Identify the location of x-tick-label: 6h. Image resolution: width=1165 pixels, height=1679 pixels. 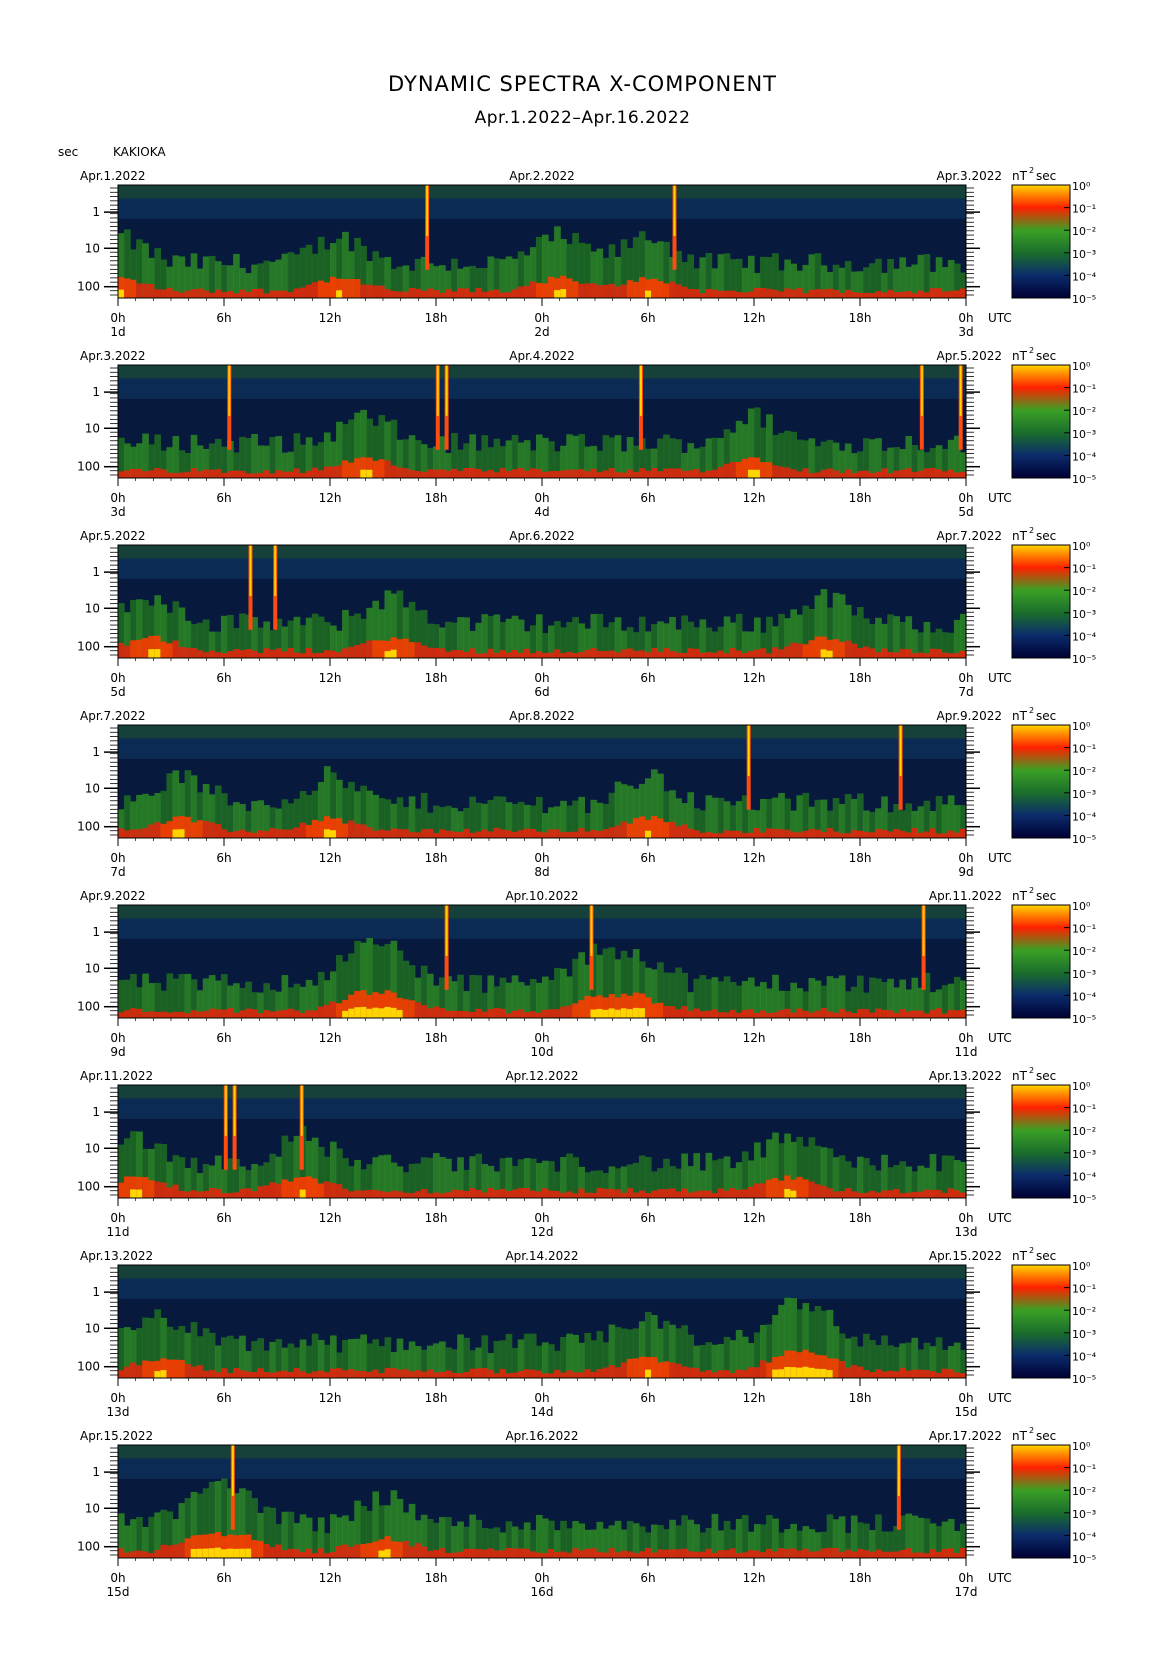
(647, 1578).